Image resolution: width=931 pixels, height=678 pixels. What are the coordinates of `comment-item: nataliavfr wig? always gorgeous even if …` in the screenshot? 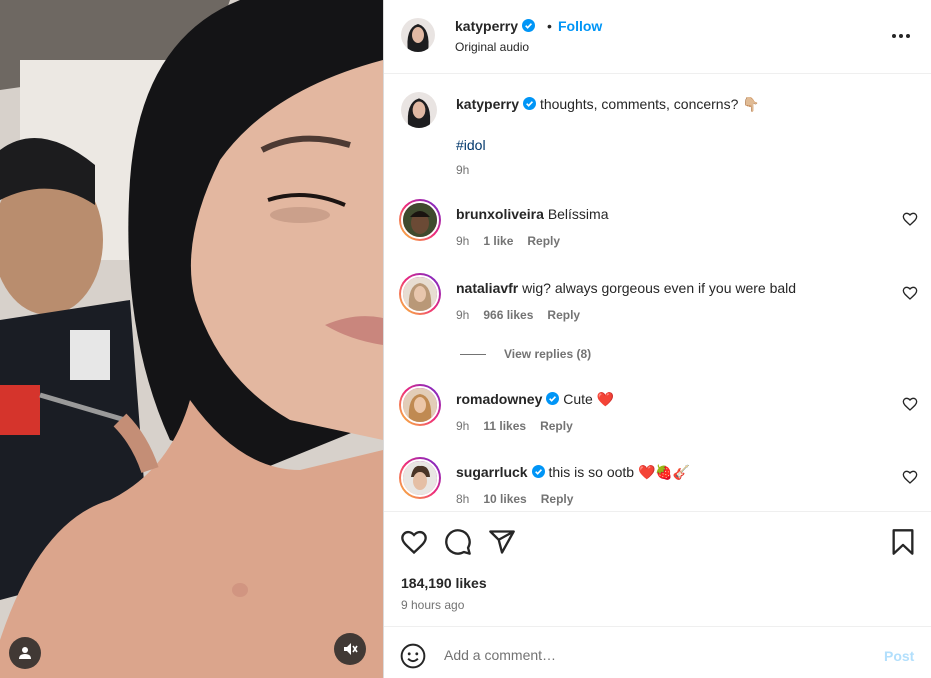 It's located at (657, 303).